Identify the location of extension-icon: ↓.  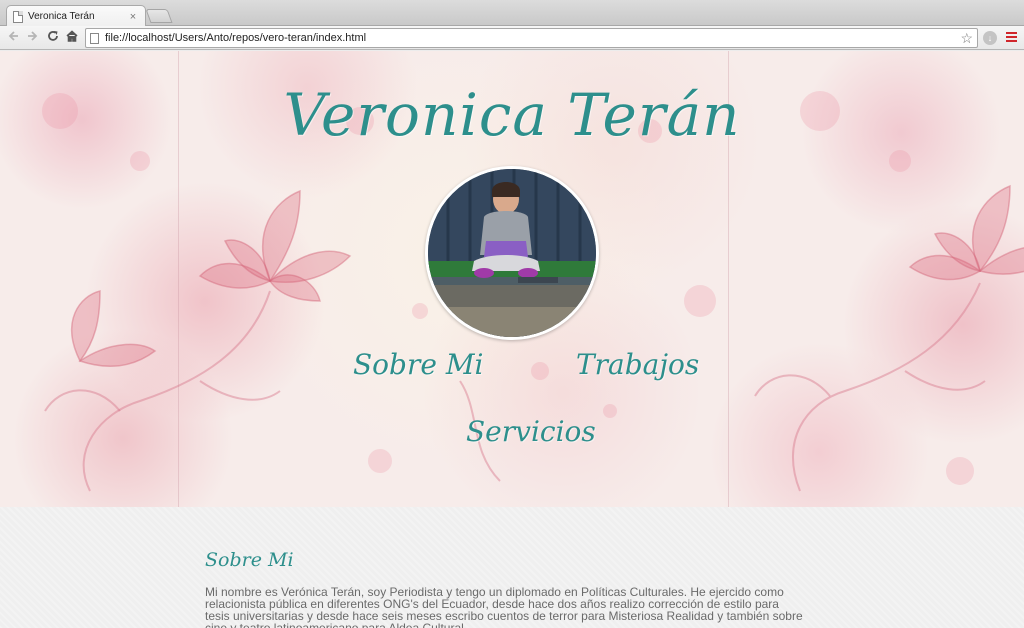
(990, 38).